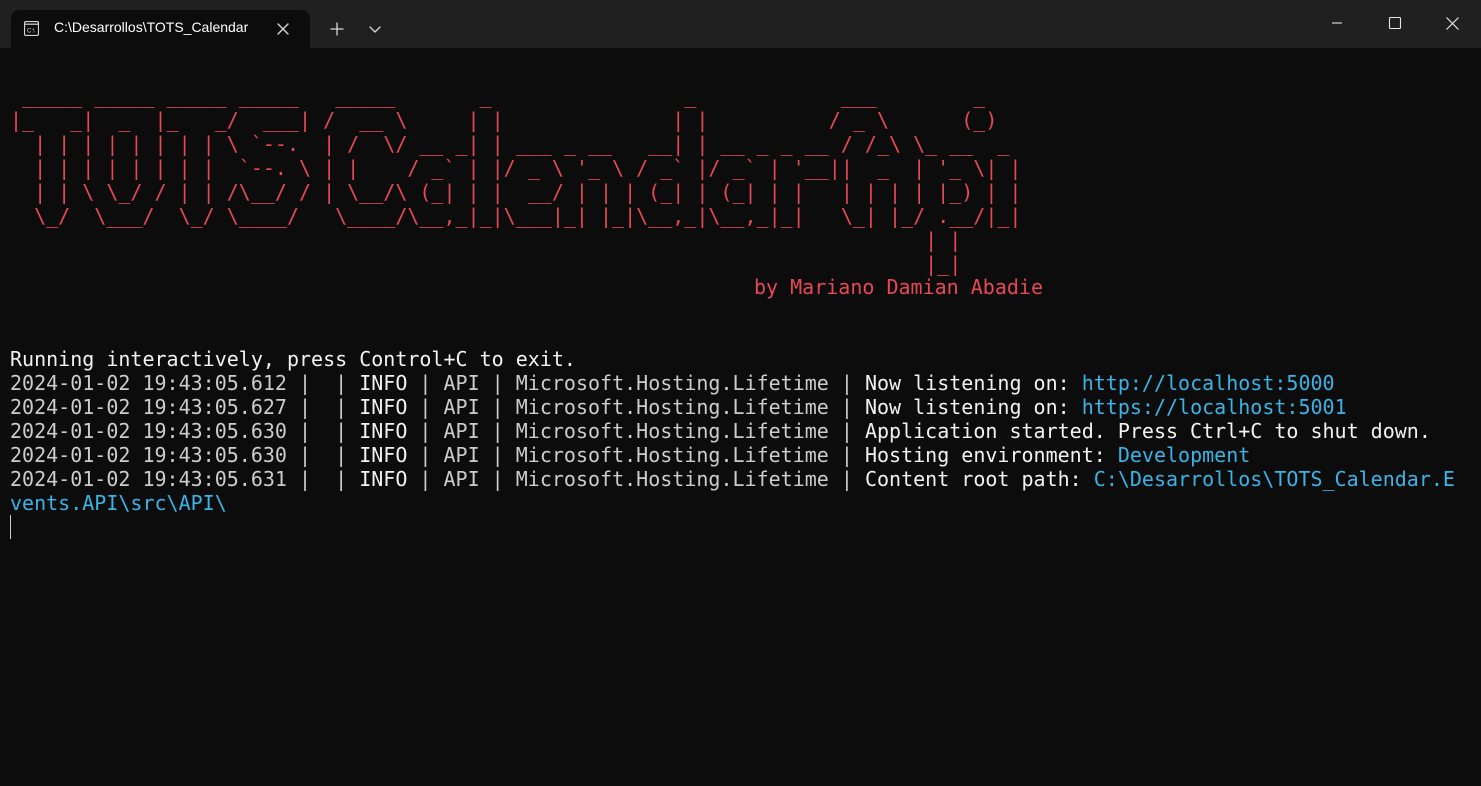 This screenshot has width=1481, height=786. What do you see at coordinates (148, 479) in the screenshot?
I see `log-timestamp: 2024-01-02 19:43:05.631` at bounding box center [148, 479].